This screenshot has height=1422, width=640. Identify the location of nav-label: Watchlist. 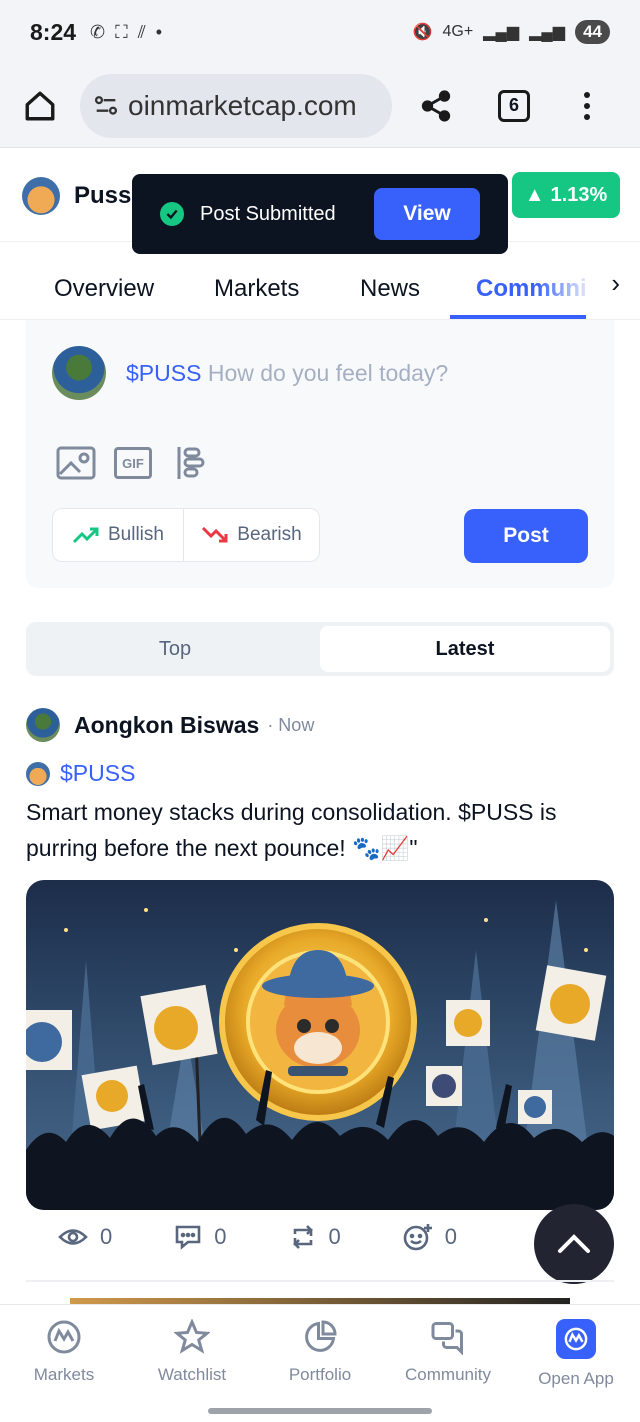
(192, 1374).